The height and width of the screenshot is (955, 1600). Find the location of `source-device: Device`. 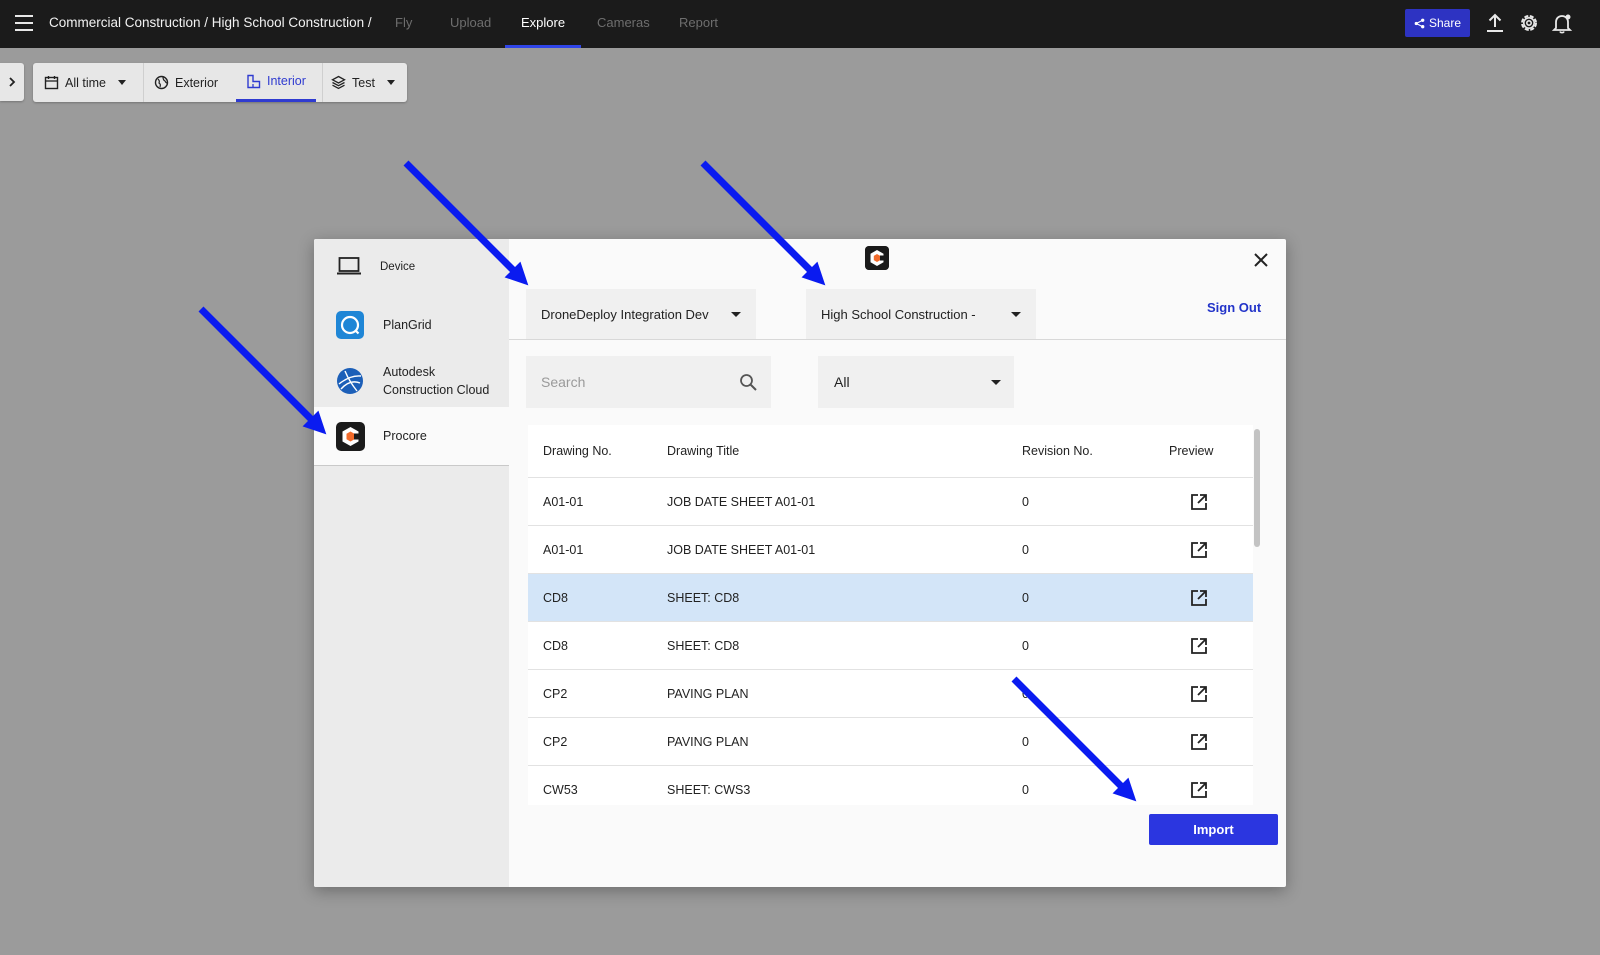

source-device: Device is located at coordinates (411, 267).